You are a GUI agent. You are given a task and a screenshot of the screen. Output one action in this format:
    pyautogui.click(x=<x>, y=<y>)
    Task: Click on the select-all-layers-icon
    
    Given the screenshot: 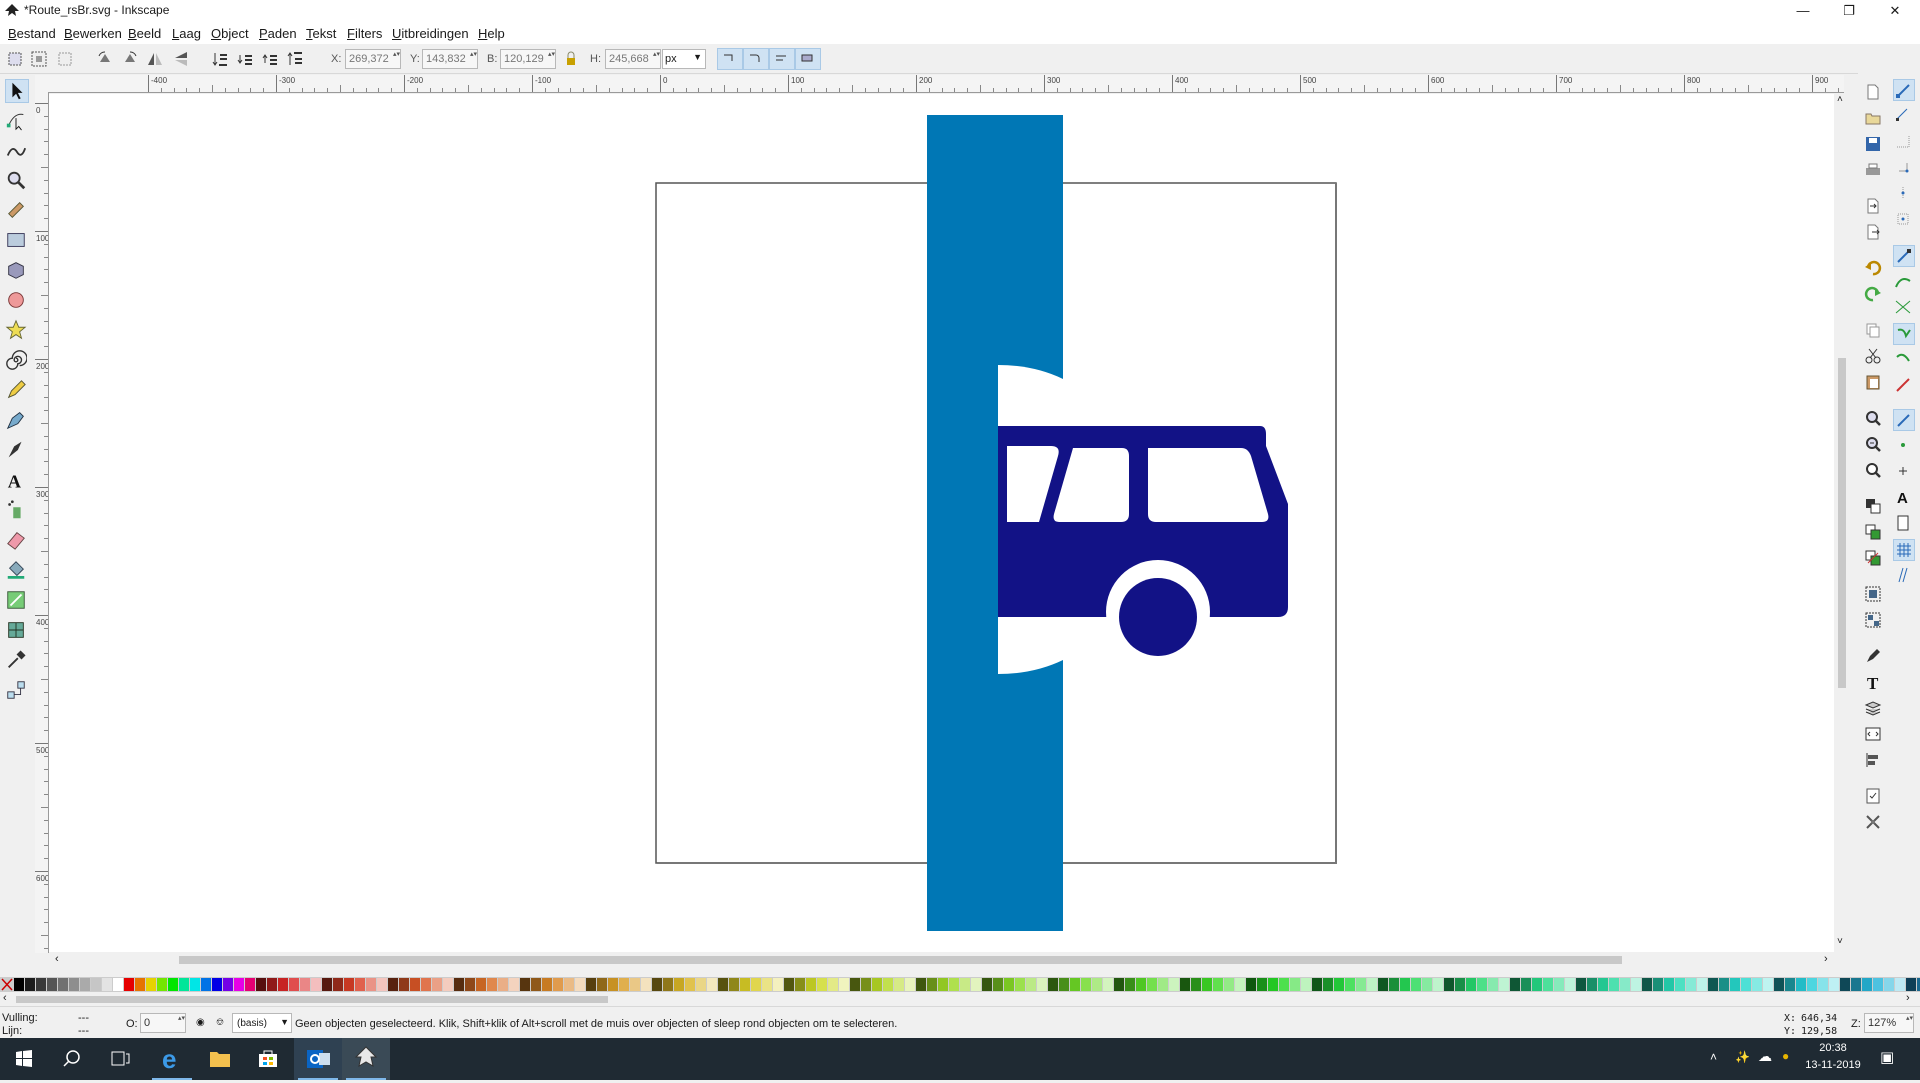 What is the action you would take?
    pyautogui.click(x=39, y=59)
    